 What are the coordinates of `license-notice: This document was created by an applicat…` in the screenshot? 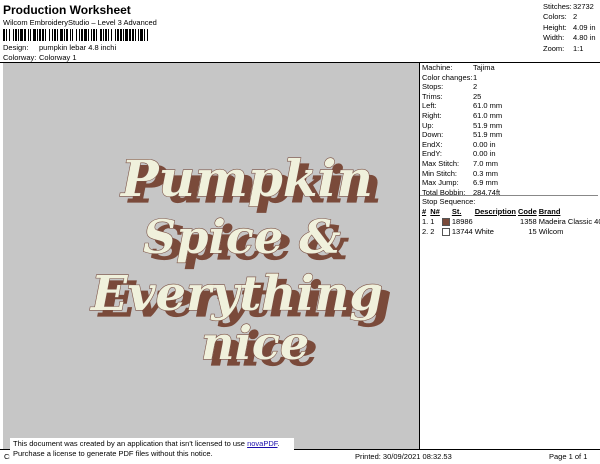 It's located at (152, 450).